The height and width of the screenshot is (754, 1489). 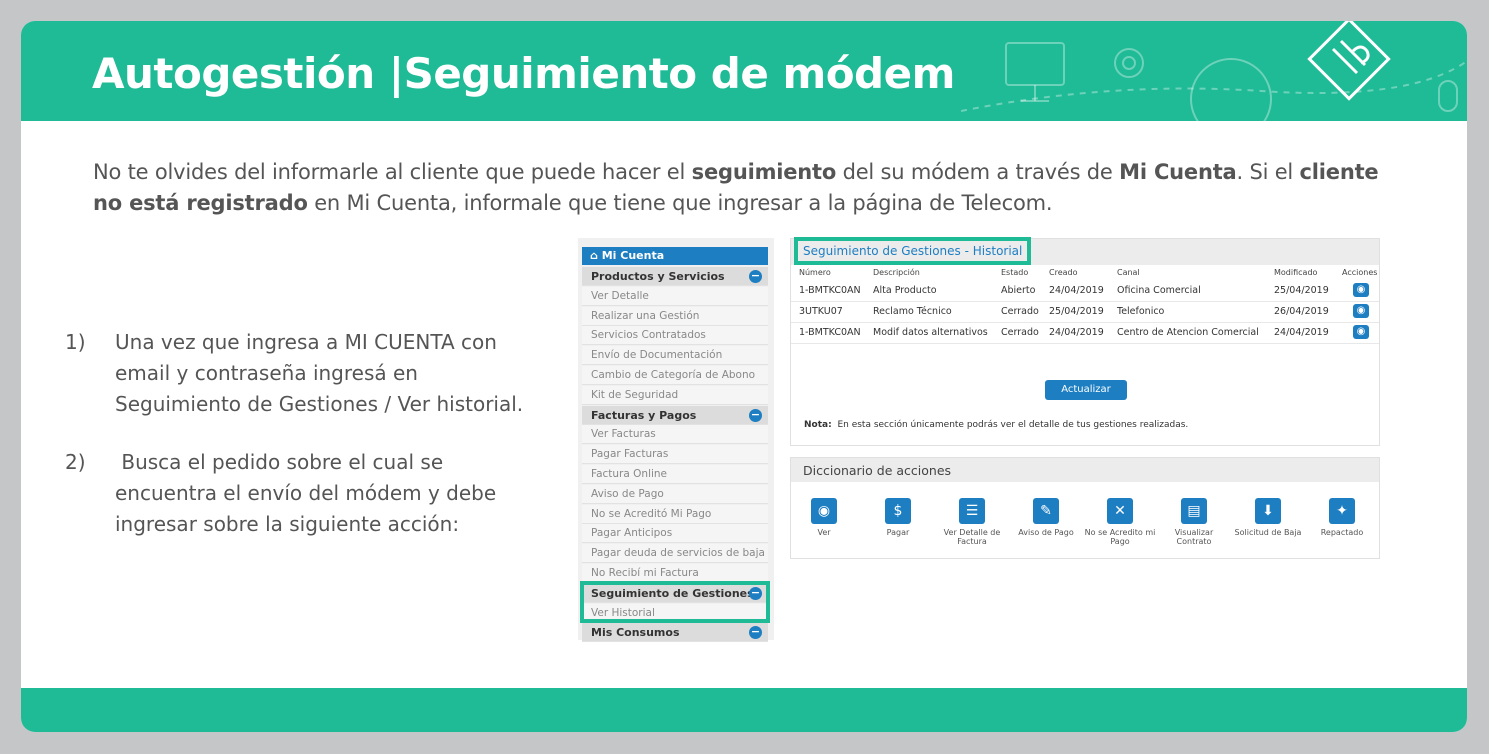 I want to click on action-label: Solicitud de Baja, so click(x=1268, y=532).